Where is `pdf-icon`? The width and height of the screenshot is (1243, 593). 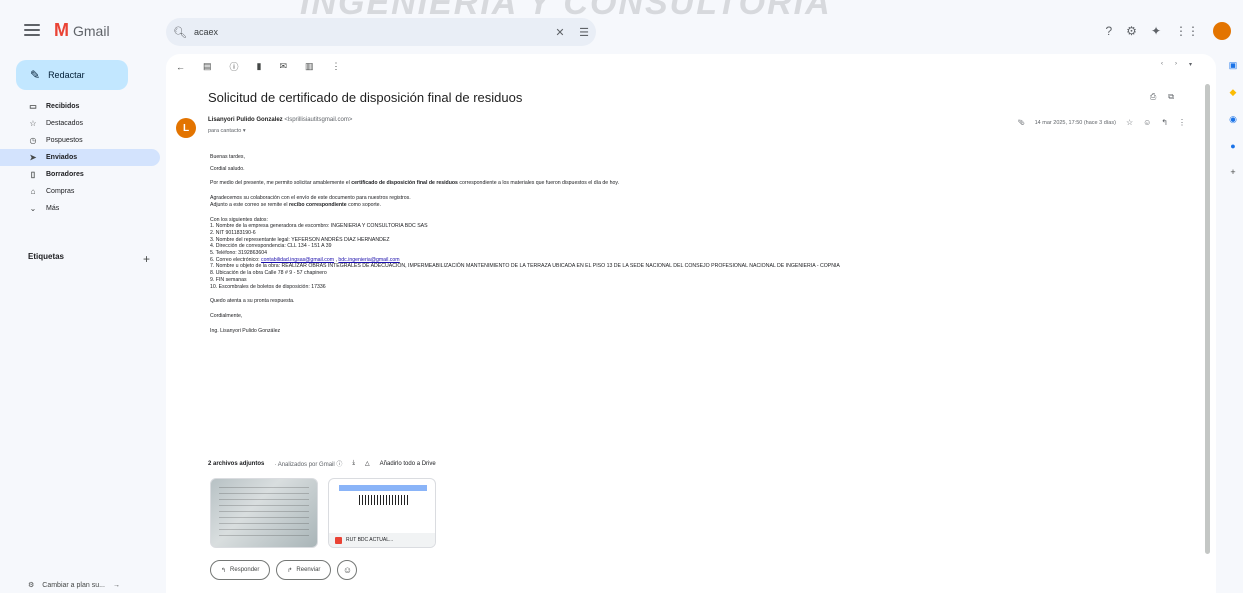 pdf-icon is located at coordinates (338, 540).